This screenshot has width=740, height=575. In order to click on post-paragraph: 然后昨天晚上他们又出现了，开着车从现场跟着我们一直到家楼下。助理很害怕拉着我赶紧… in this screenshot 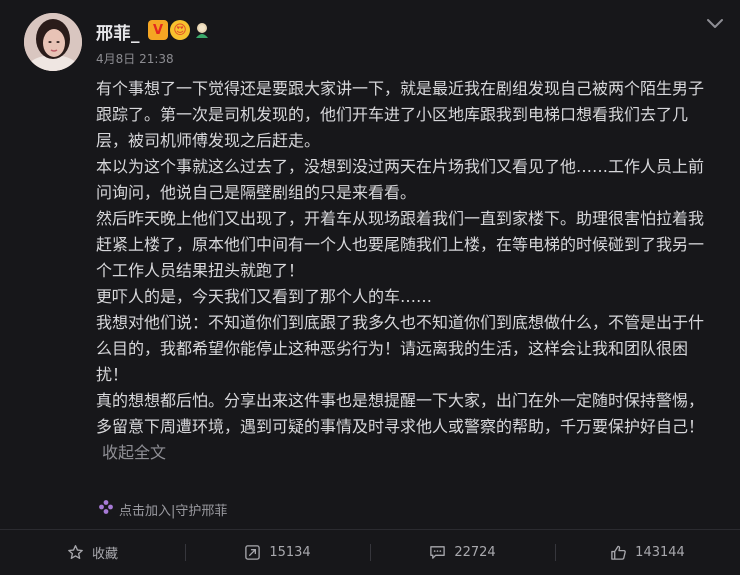, I will do `click(400, 244)`.